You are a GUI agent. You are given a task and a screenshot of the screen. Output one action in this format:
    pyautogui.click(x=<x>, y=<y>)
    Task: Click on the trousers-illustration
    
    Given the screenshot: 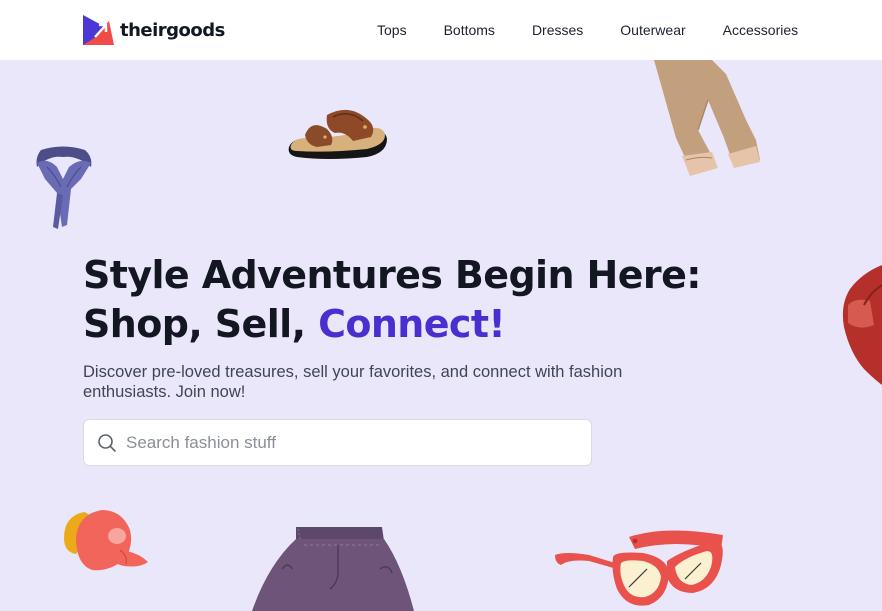 What is the action you would take?
    pyautogui.click(x=707, y=118)
    